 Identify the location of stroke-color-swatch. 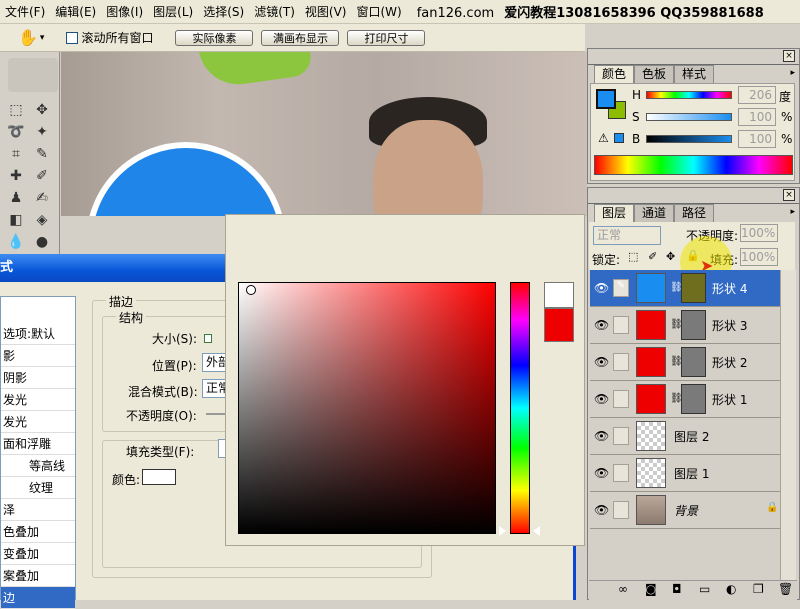
(159, 477).